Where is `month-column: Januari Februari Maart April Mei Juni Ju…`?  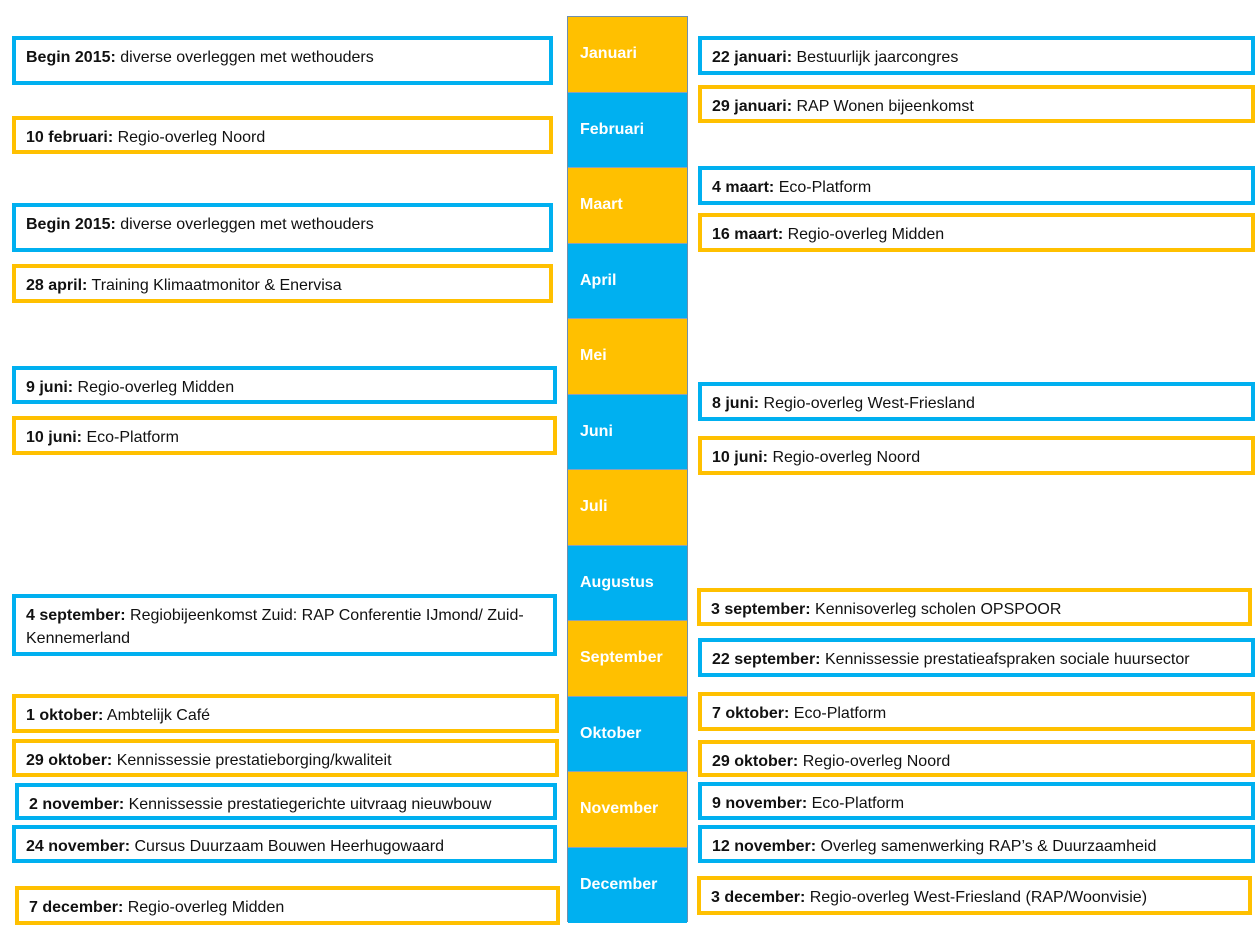
month-column: Januari Februari Maart April Mei Juni Ju… is located at coordinates (627, 469).